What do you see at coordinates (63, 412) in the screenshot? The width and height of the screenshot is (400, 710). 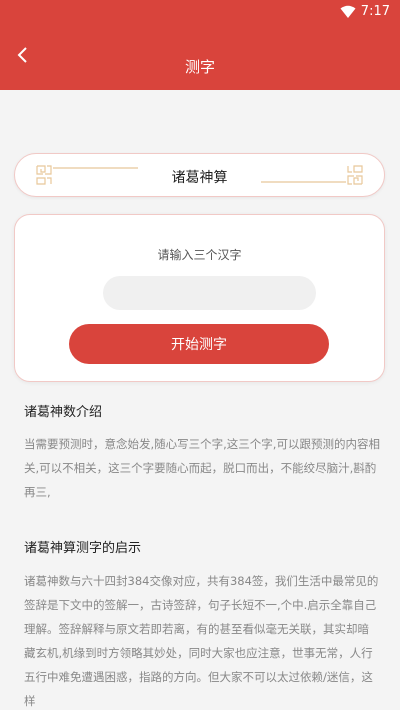 I see `section-title-intro: 诸葛神数介绍` at bounding box center [63, 412].